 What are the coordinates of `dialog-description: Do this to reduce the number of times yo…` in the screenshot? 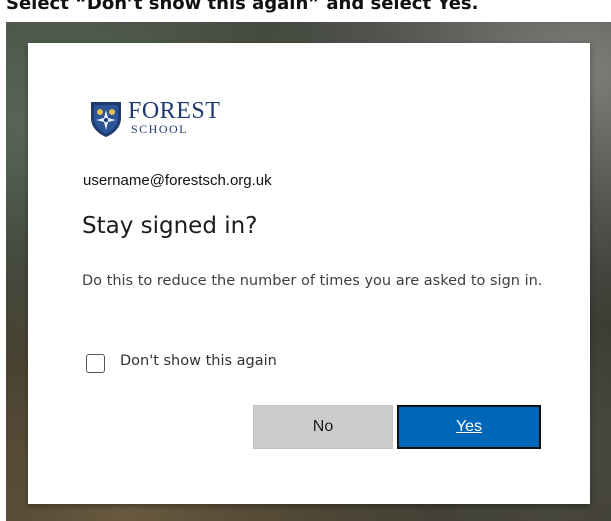 It's located at (312, 281).